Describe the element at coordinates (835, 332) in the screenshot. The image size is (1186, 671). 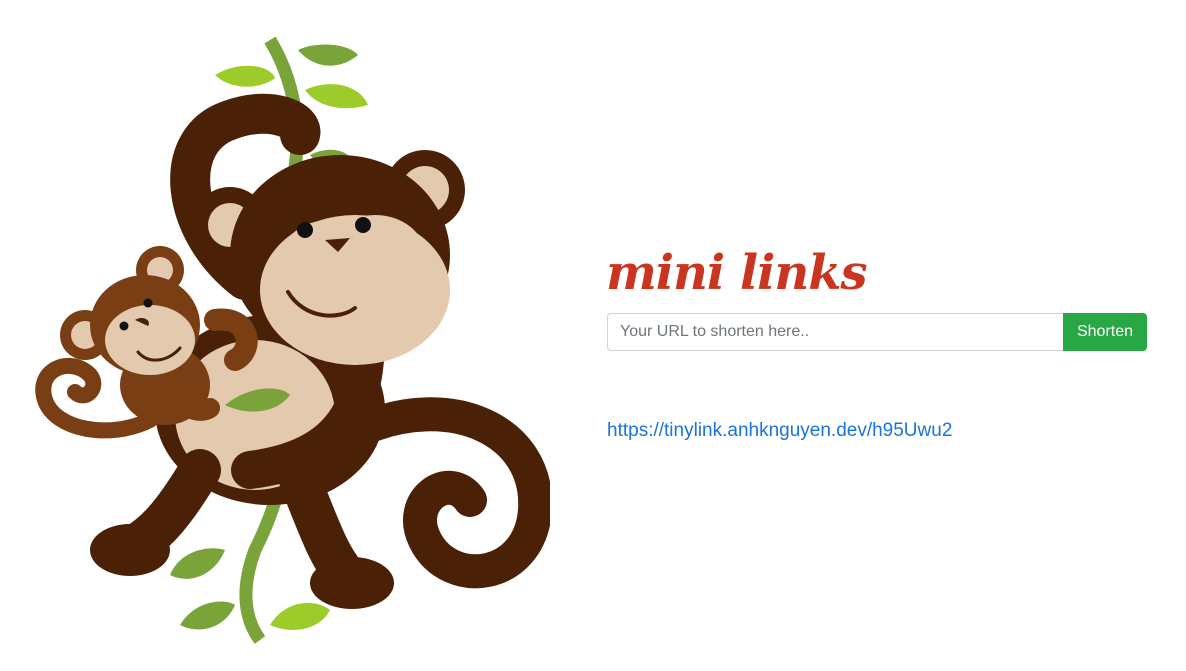
I see `url-input` at that location.